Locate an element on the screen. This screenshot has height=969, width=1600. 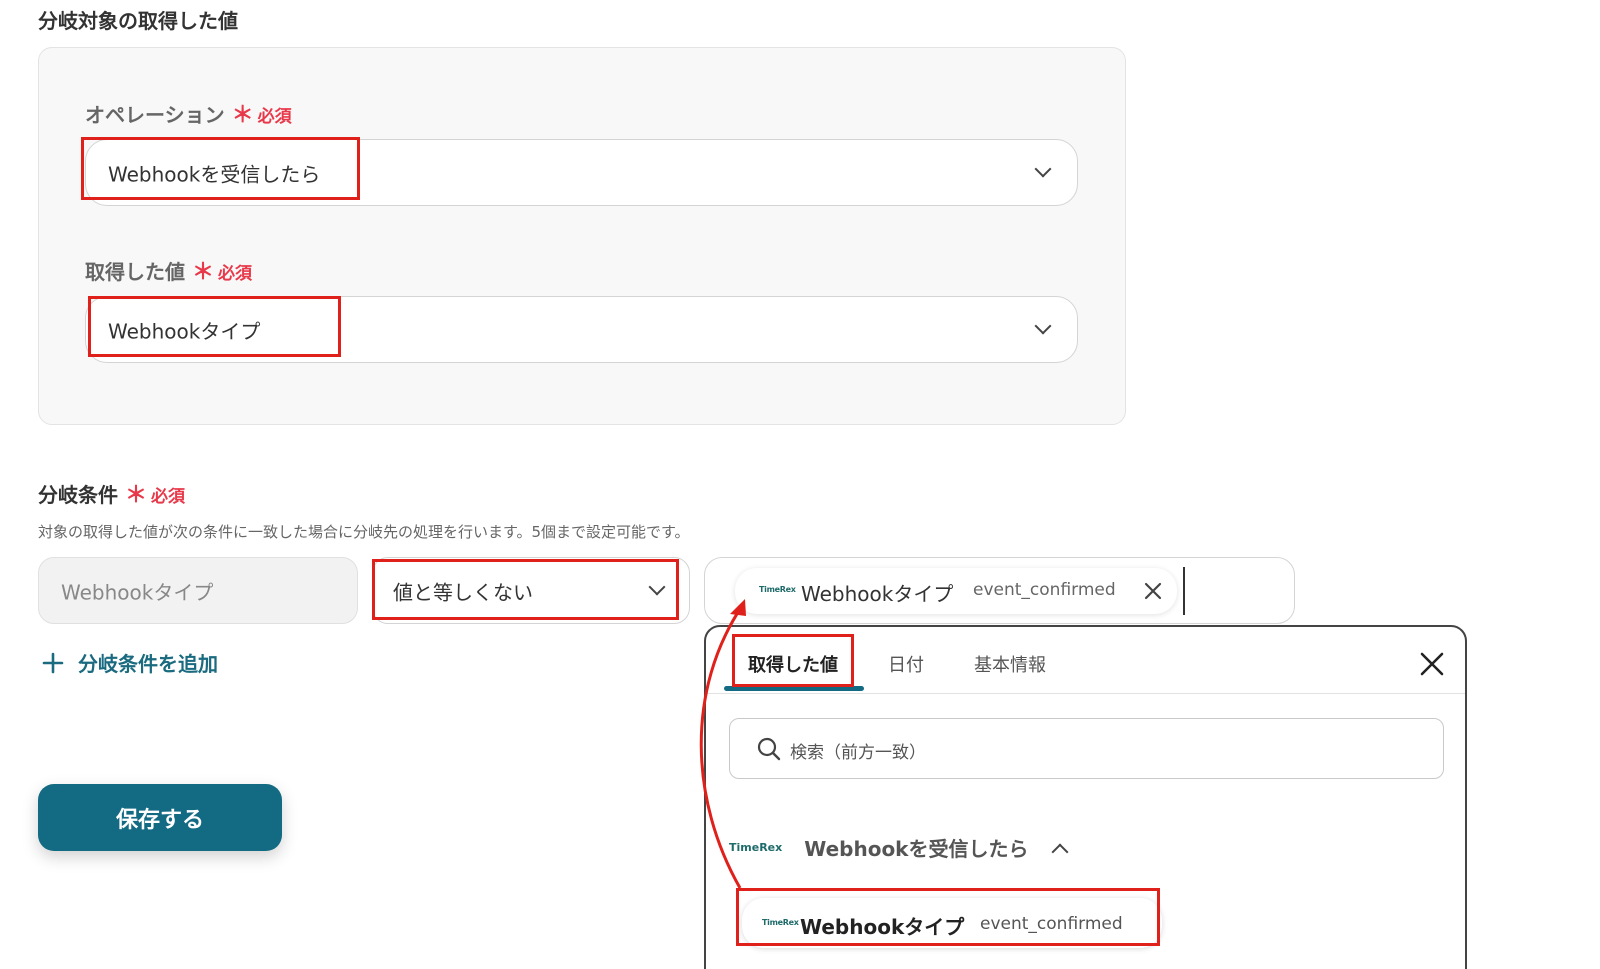
annotation-arrow is located at coordinates (722, 744).